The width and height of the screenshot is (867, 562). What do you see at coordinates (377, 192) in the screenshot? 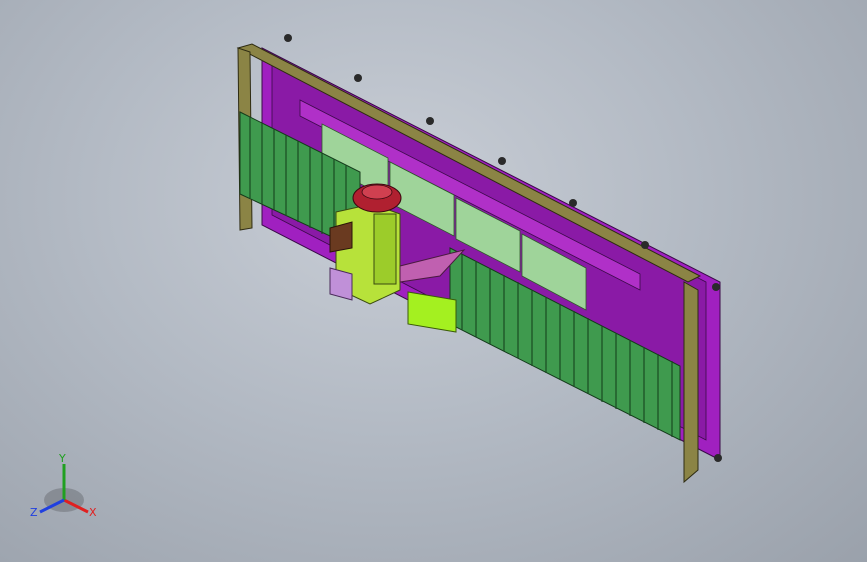
I see `motor-cap` at bounding box center [377, 192].